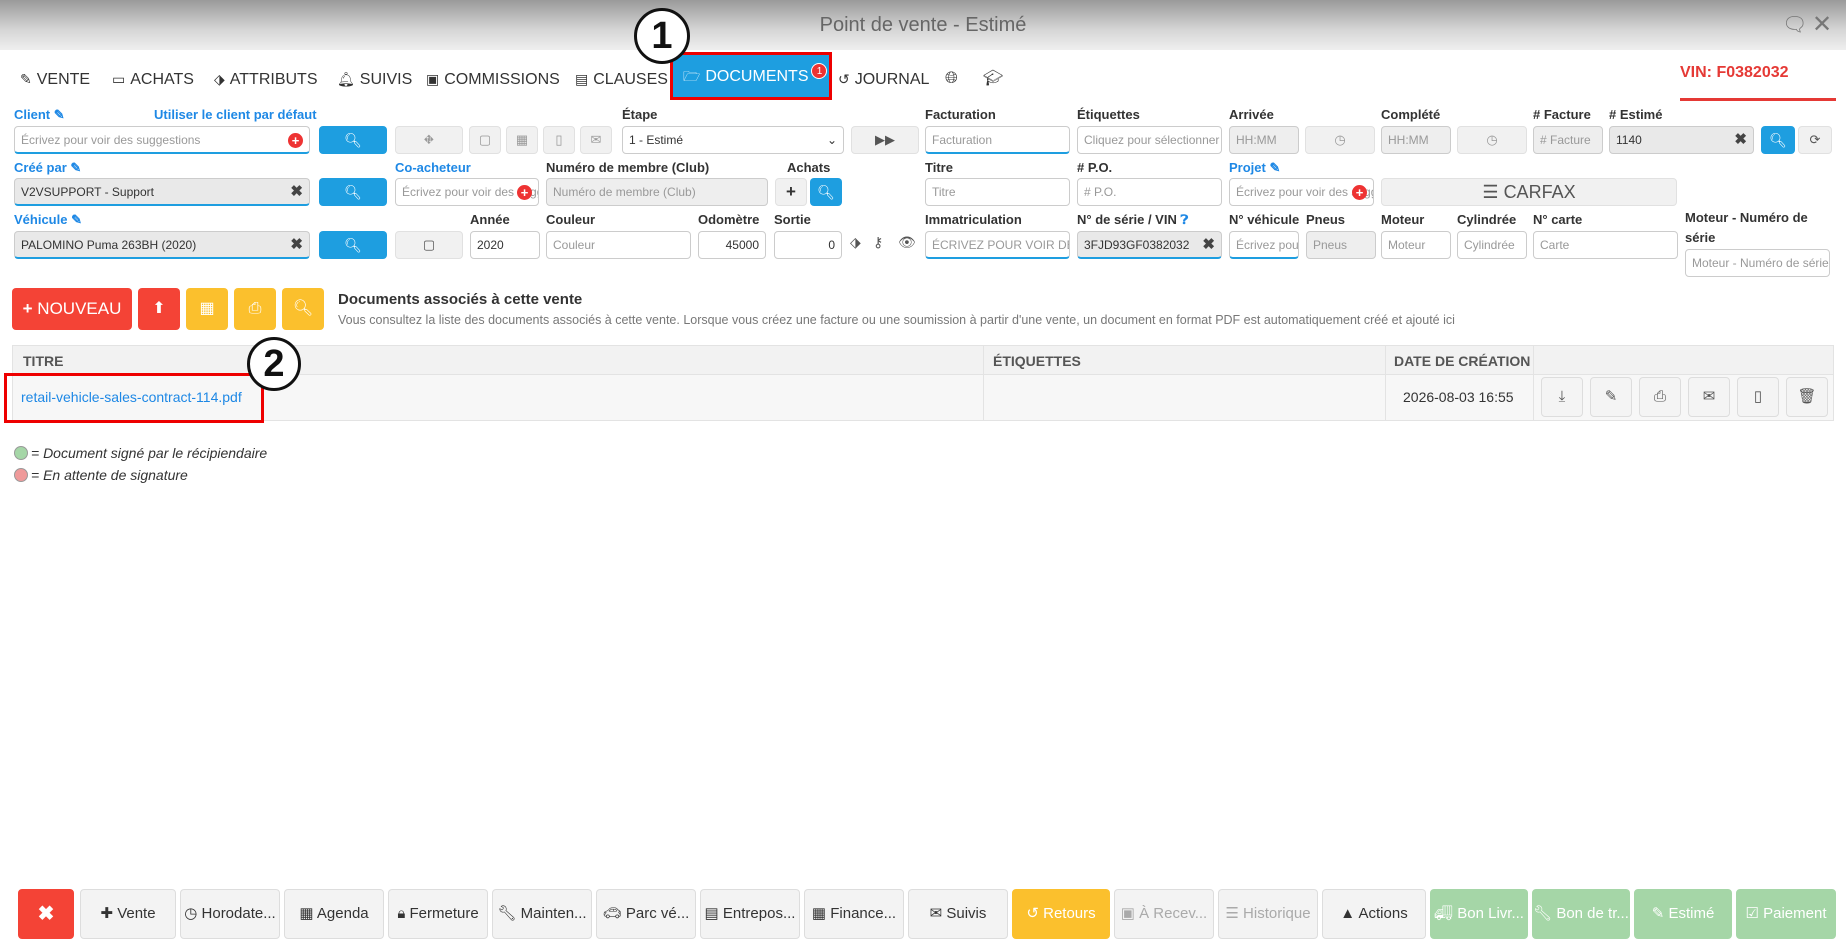 This screenshot has width=1846, height=951. Describe the element at coordinates (1683, 914) in the screenshot. I see `bottom-estime-button: ✎ Estimé` at that location.